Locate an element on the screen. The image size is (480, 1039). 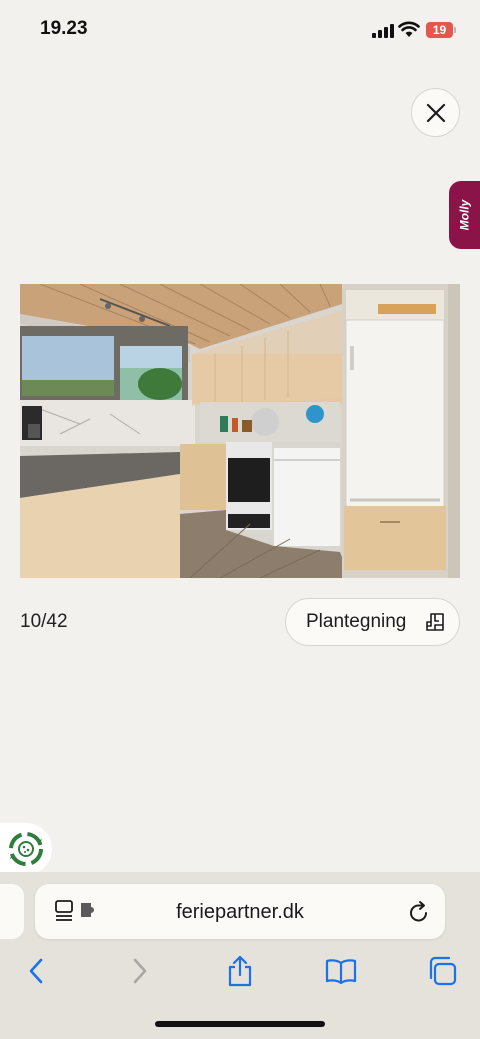
share-icon is located at coordinates (240, 971).